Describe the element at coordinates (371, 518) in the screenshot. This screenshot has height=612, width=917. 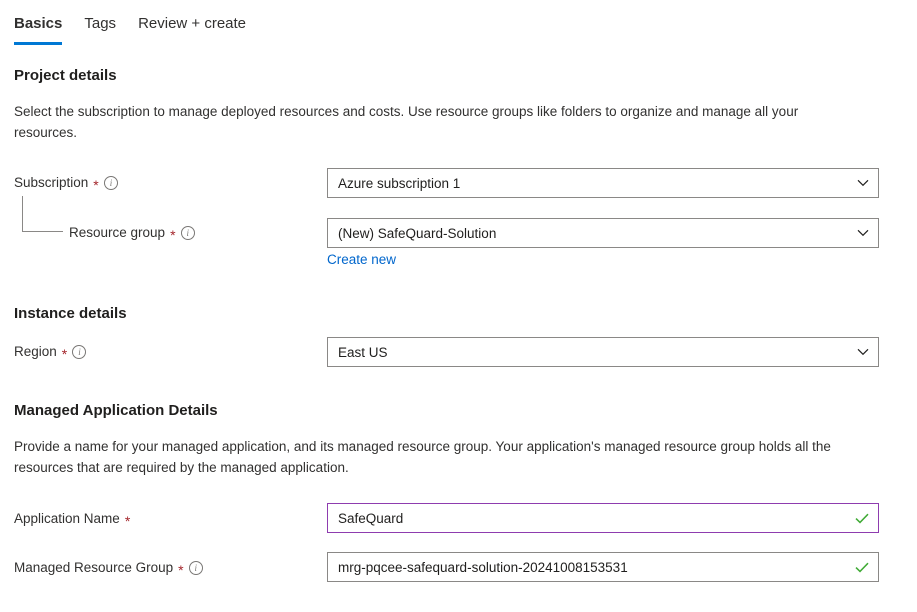
I see `application-name-value: SafeQuard` at that location.